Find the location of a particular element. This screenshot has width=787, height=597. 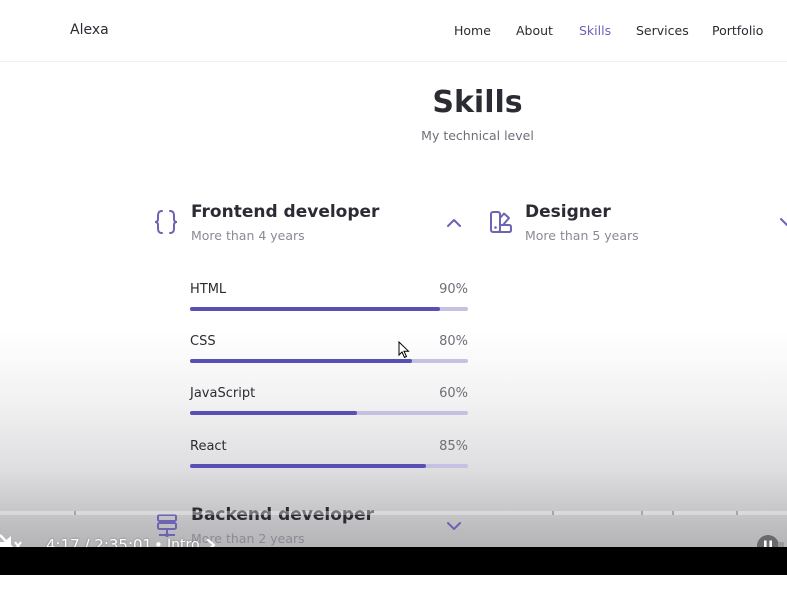

section-subtitle: My technical level is located at coordinates (477, 135).